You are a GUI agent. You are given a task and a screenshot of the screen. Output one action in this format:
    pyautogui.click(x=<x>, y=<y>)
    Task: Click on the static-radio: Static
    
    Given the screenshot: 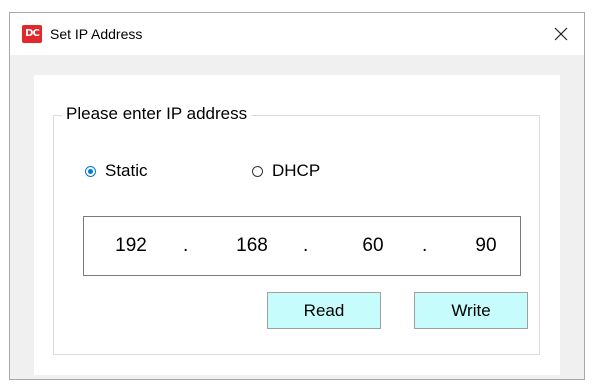 What is the action you would take?
    pyautogui.click(x=116, y=171)
    